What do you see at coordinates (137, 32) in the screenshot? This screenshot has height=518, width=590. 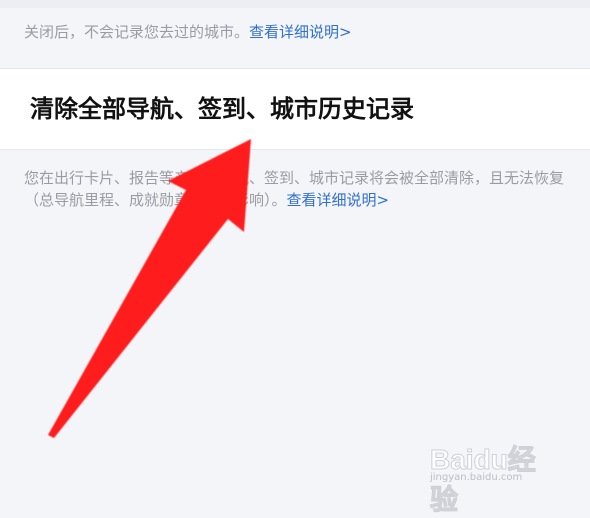 I see `history-note-text: 关闭后，不会记录您去过的城市。` at bounding box center [137, 32].